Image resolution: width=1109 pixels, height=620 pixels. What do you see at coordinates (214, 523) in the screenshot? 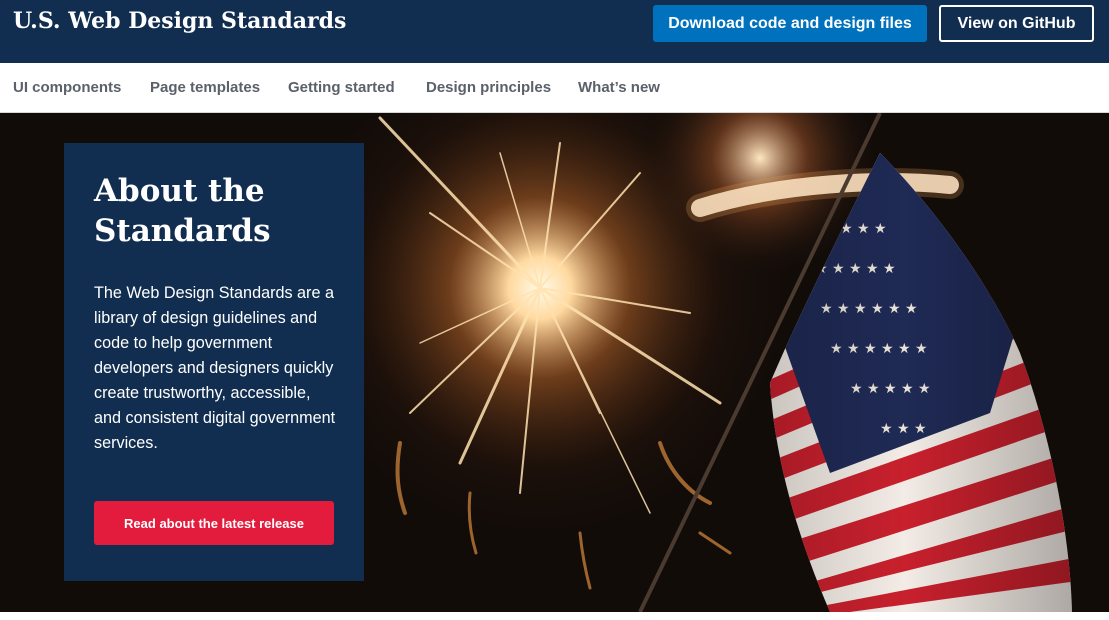
I see `latest-release-button: Read about the latest release` at bounding box center [214, 523].